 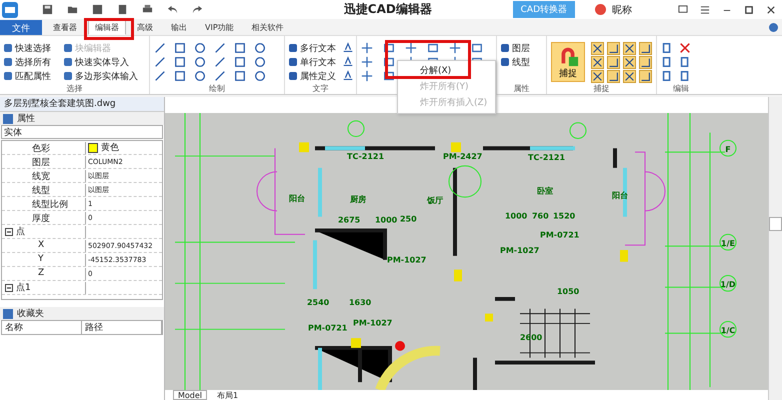 What do you see at coordinates (197, 9) in the screenshot?
I see `redo-icon` at bounding box center [197, 9].